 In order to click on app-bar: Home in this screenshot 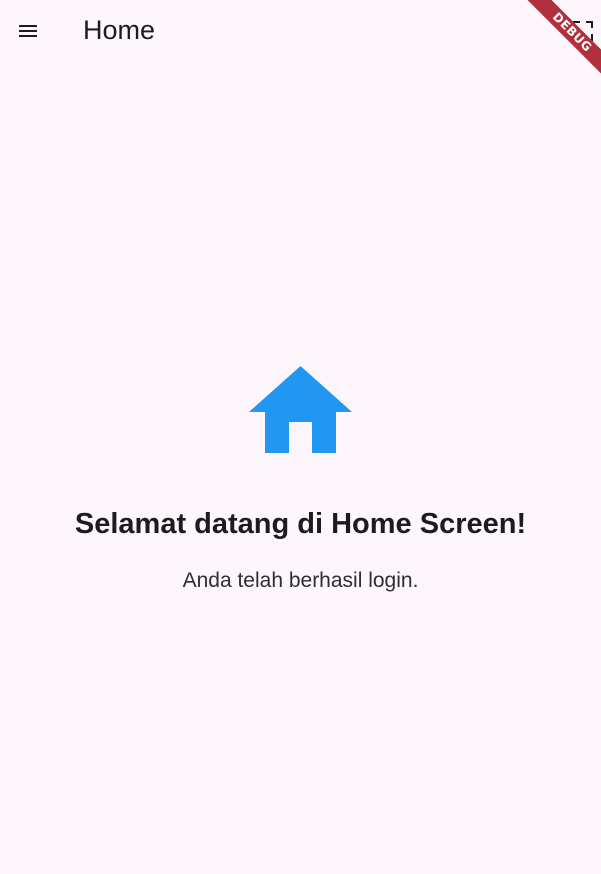, I will do `click(300, 31)`.